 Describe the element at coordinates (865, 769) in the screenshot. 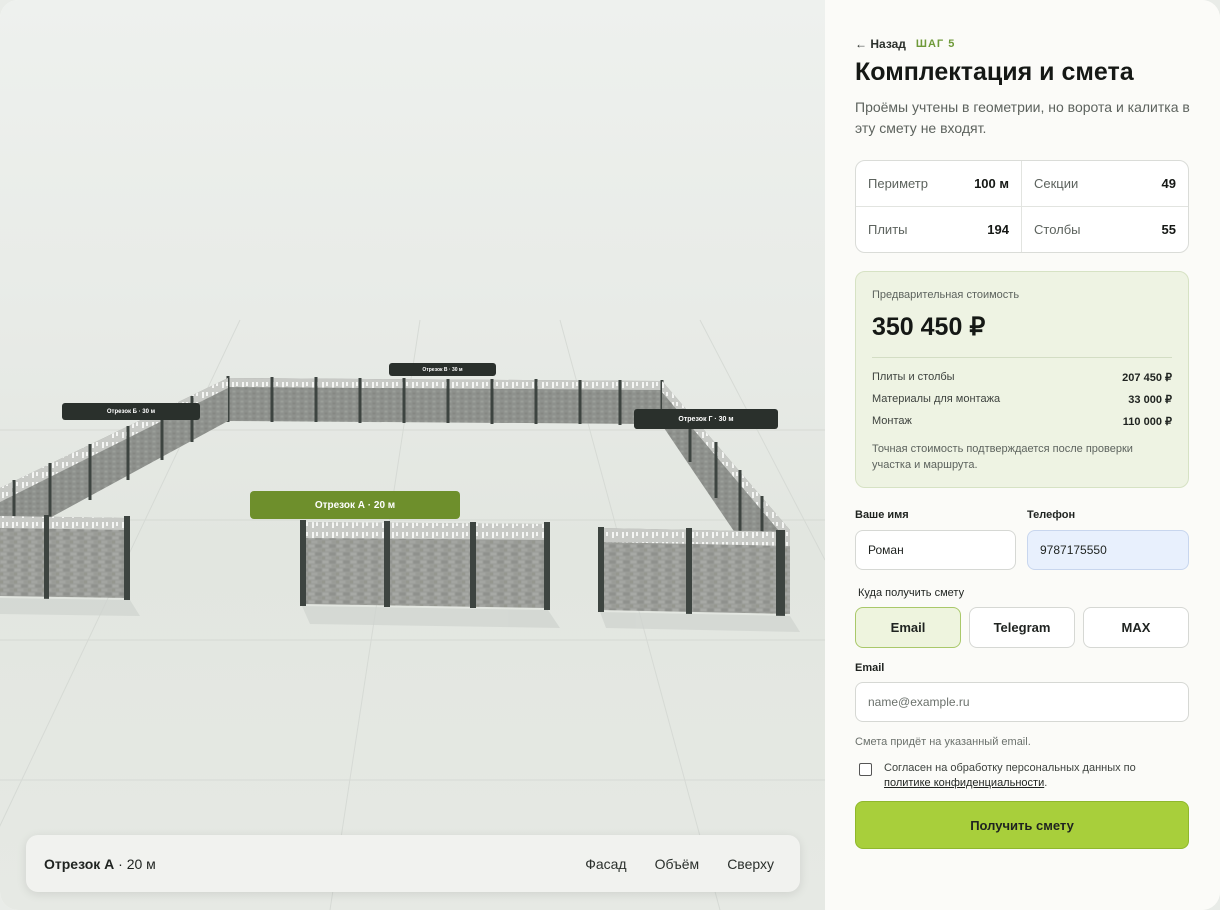

I see `consent-checkbox` at that location.